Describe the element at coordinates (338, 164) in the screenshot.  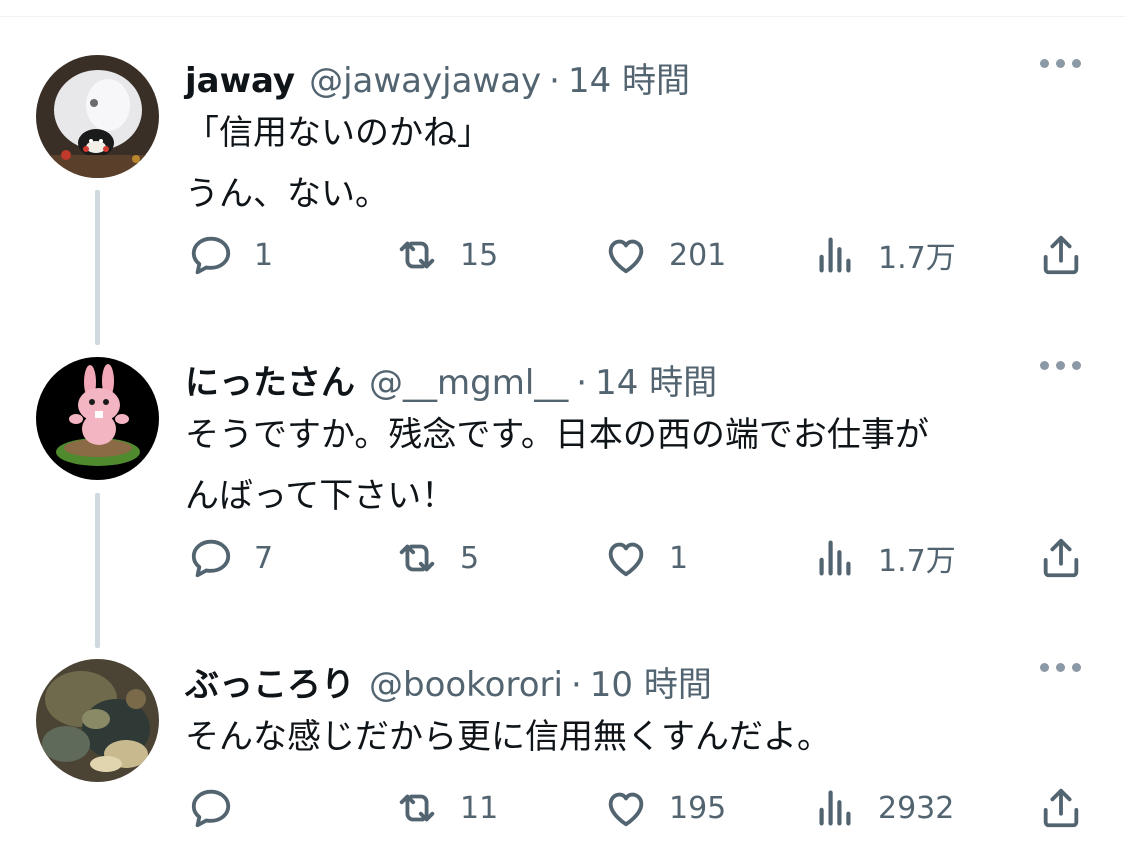
I see `tweet-text: 「信用ないのかね」 うん、ない。` at that location.